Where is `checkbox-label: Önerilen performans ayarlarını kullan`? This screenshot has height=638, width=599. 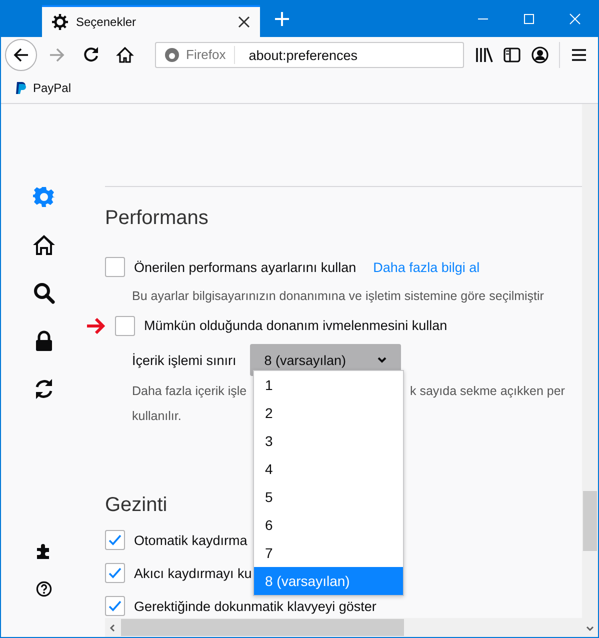 checkbox-label: Önerilen performans ayarlarını kullan is located at coordinates (245, 267).